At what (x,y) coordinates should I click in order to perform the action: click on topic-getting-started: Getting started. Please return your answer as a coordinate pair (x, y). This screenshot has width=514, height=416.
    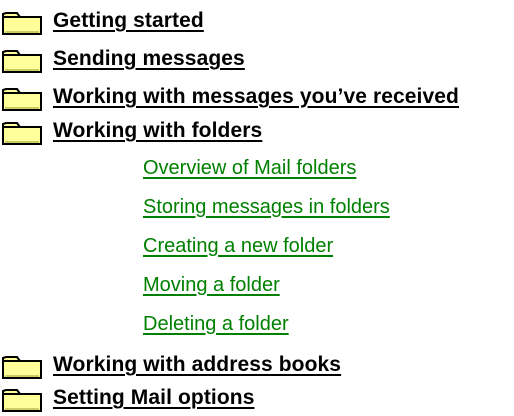
    Looking at the image, I should click on (102, 21).